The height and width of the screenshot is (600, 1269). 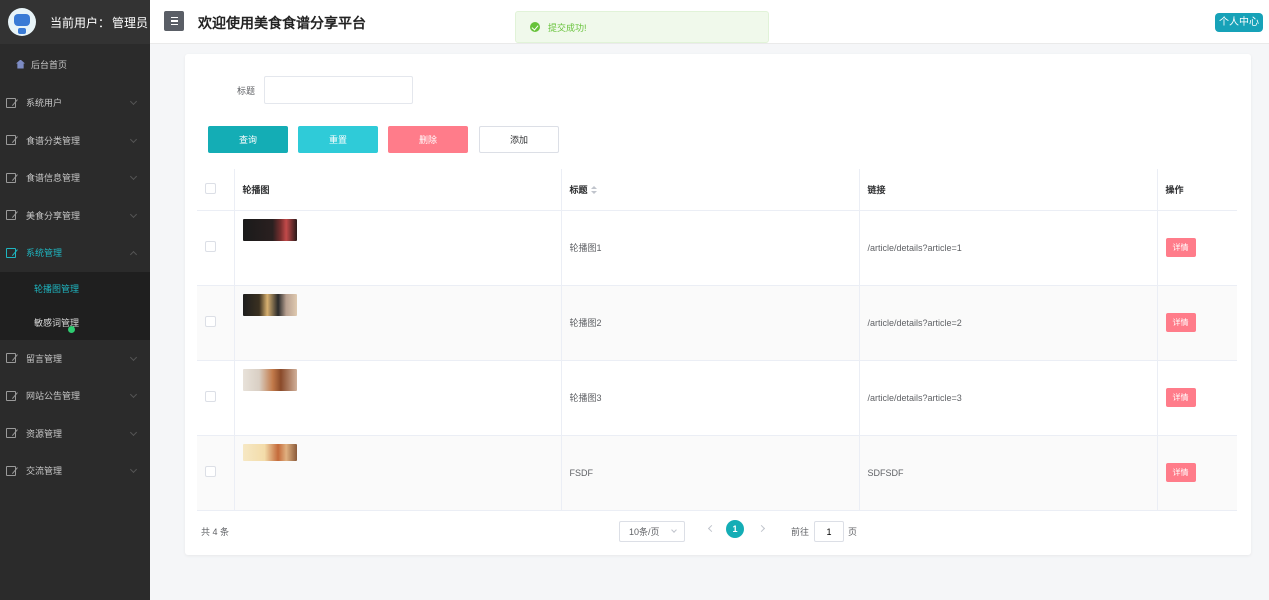 I want to click on title-cell: 轮播图1, so click(x=710, y=248).